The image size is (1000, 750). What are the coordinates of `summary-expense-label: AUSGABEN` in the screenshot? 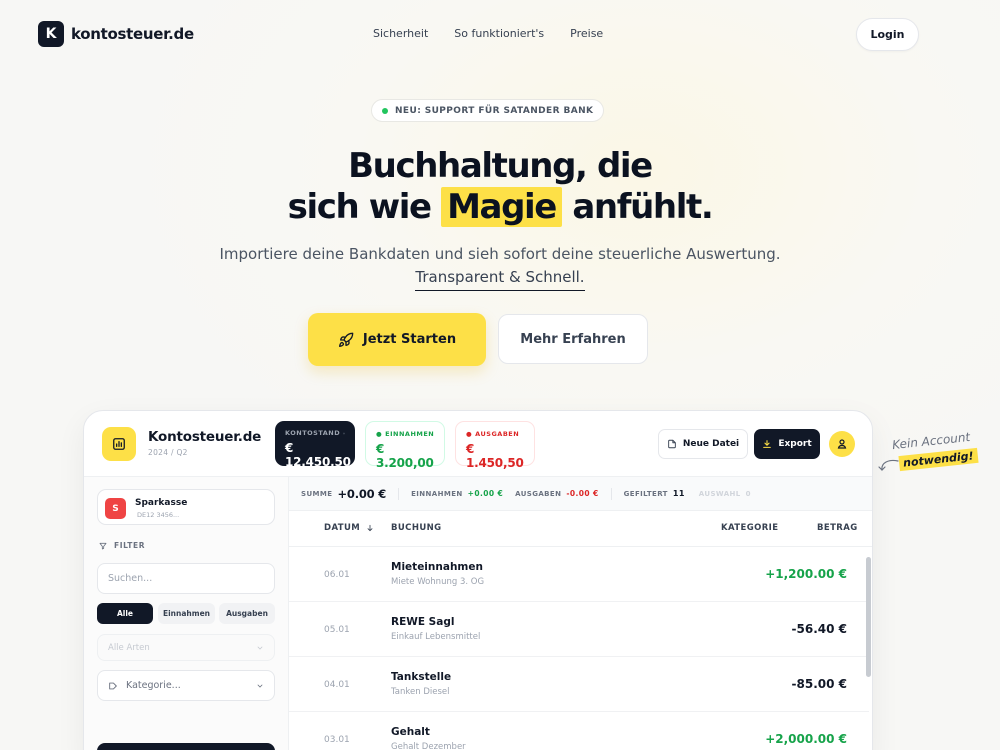 It's located at (538, 493).